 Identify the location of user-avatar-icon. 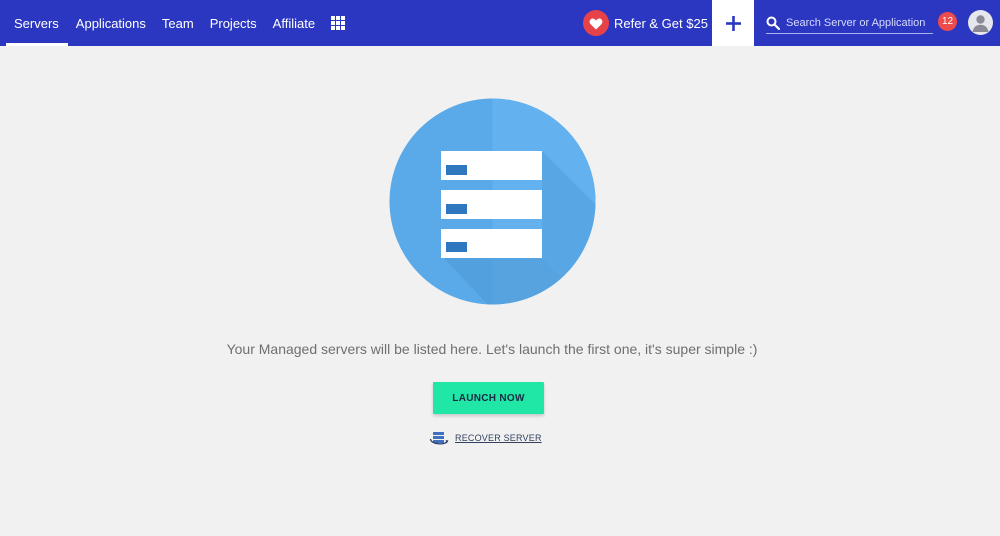
(980, 22).